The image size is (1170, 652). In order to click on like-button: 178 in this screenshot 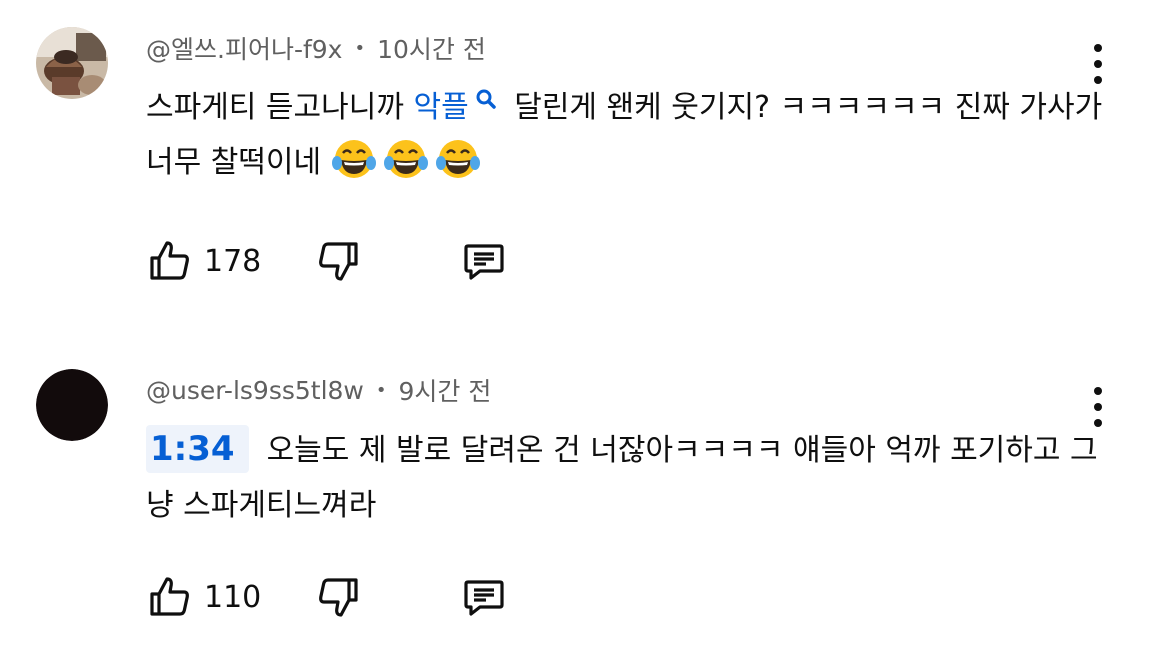, I will do `click(203, 261)`.